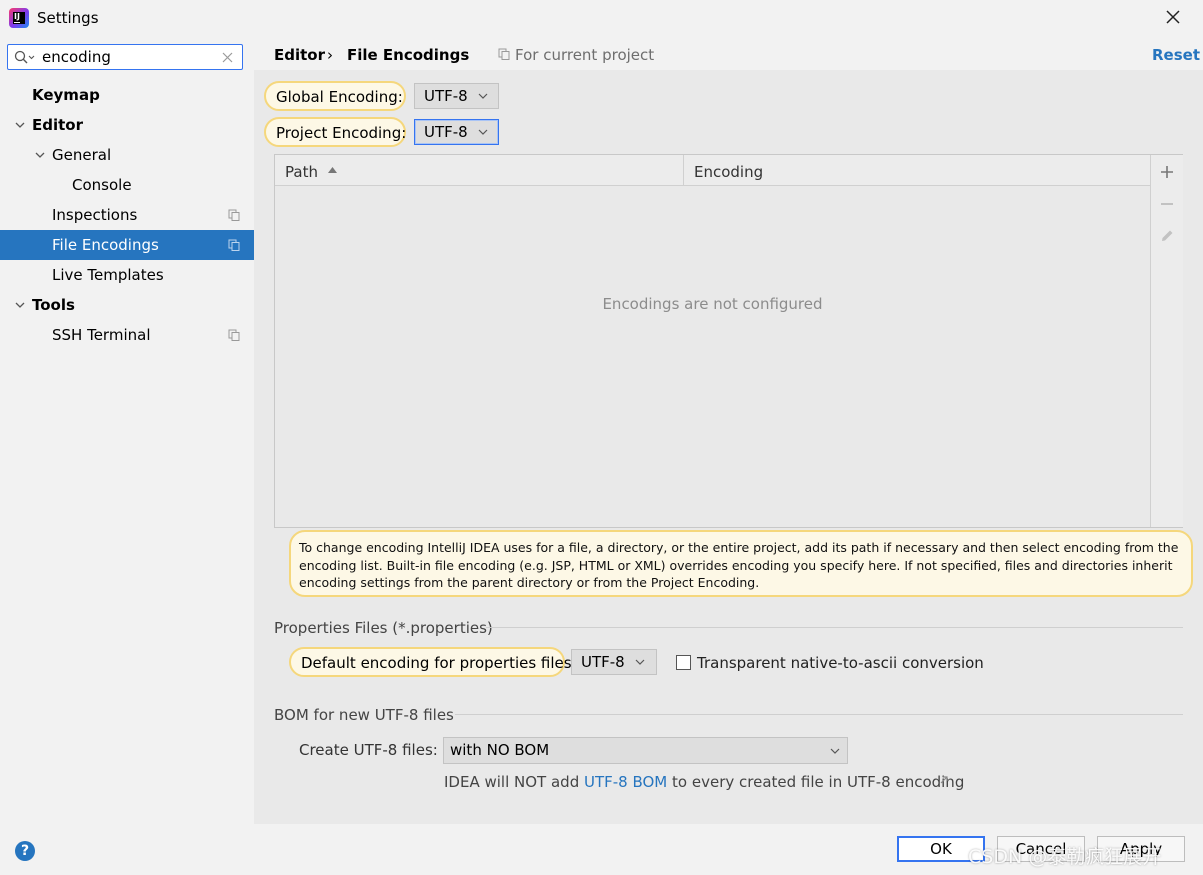 The height and width of the screenshot is (875, 1203). Describe the element at coordinates (101, 335) in the screenshot. I see `sidebar-item-label: SSH Terminal` at that location.